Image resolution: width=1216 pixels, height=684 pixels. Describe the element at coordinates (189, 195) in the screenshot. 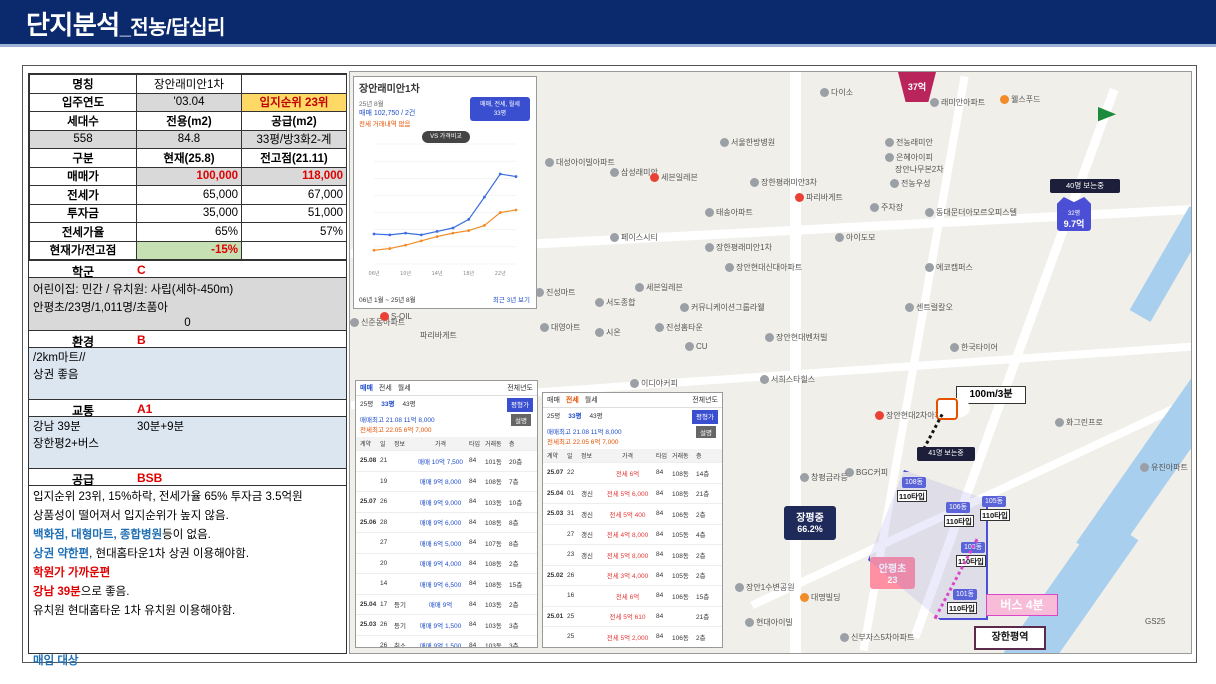

I see `cell: 65,000` at that location.